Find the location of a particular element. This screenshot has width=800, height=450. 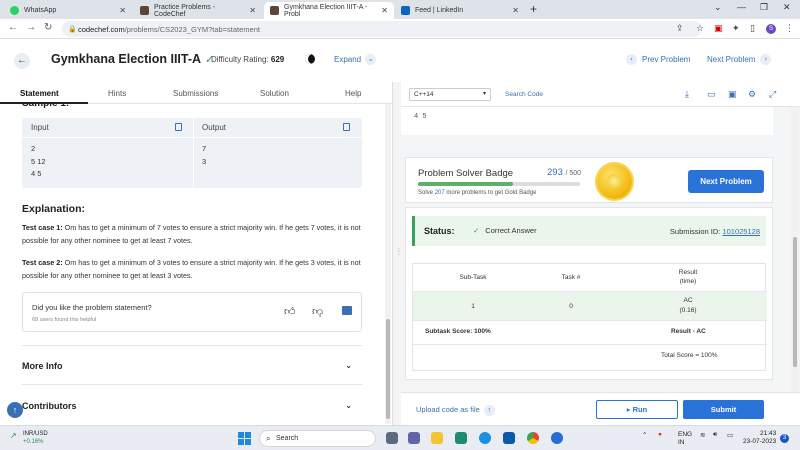

browser-tab-linkedin: Feed | LinkedIn ✕ is located at coordinates (460, 10).